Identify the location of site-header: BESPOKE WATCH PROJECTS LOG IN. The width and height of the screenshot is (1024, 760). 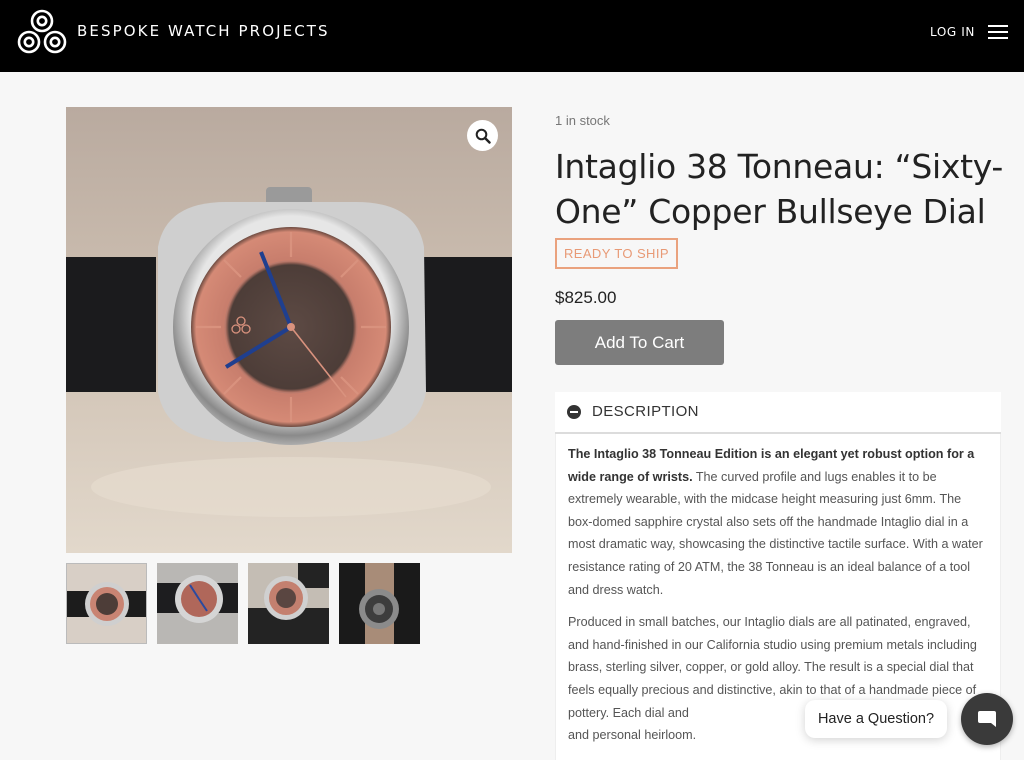
(512, 36).